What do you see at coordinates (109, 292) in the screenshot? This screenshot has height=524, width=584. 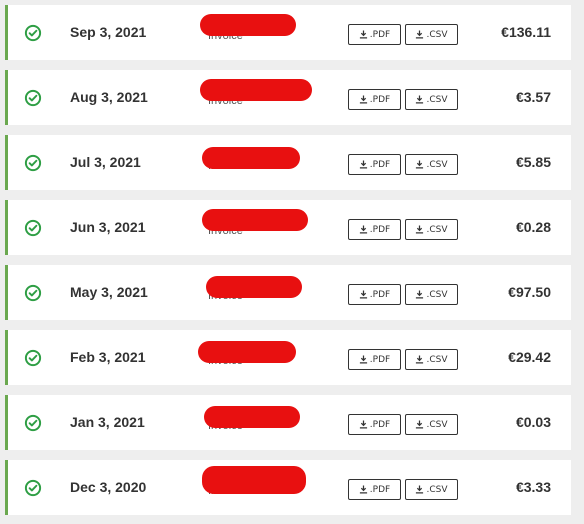 I see `invoice-date: May 3, 2021` at bounding box center [109, 292].